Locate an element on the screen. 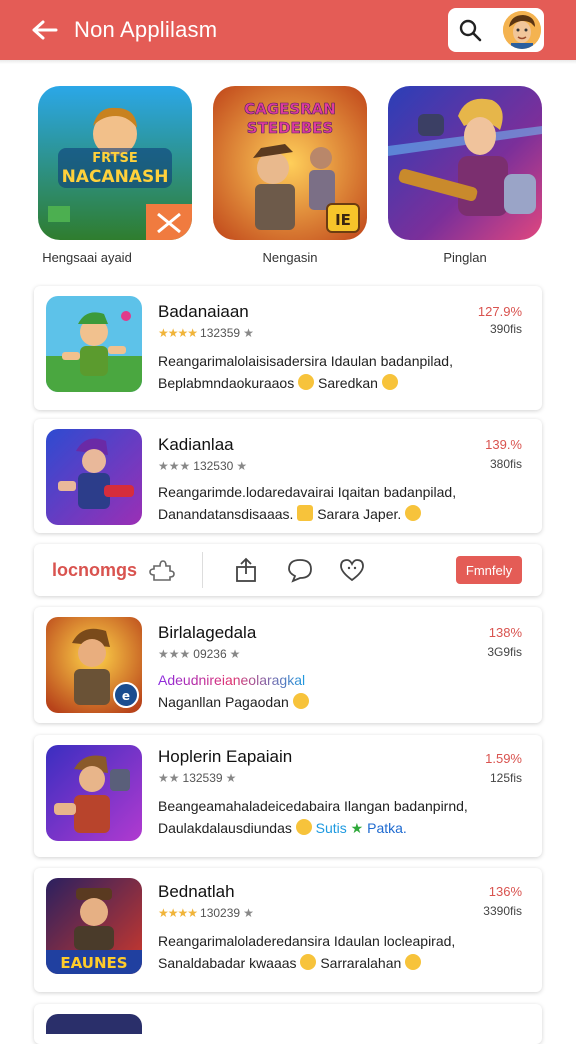  desc-tail: Sutis is located at coordinates (331, 828).